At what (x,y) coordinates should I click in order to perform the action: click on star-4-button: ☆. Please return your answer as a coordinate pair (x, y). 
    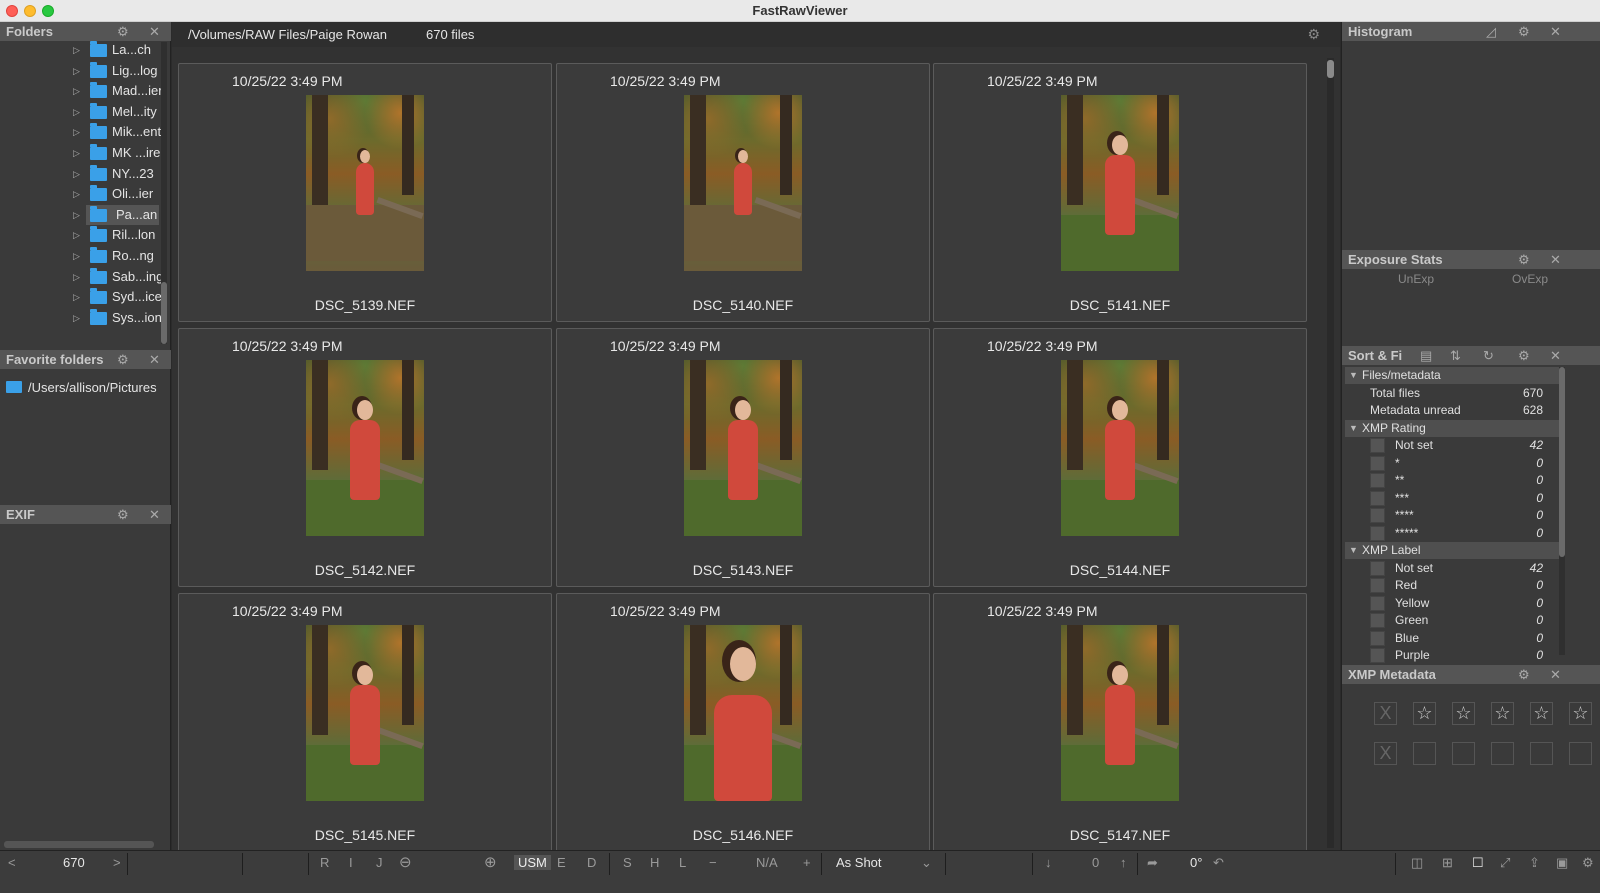
    Looking at the image, I should click on (1541, 713).